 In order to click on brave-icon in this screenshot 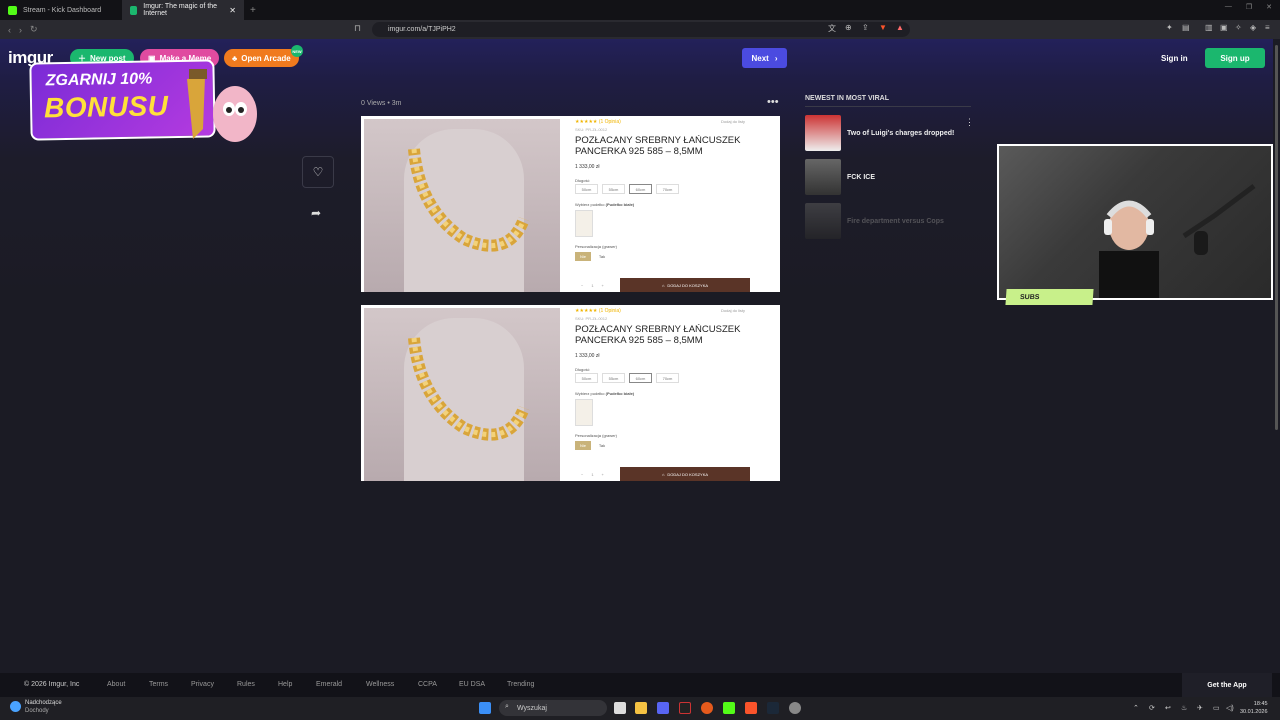, I will do `click(751, 708)`.